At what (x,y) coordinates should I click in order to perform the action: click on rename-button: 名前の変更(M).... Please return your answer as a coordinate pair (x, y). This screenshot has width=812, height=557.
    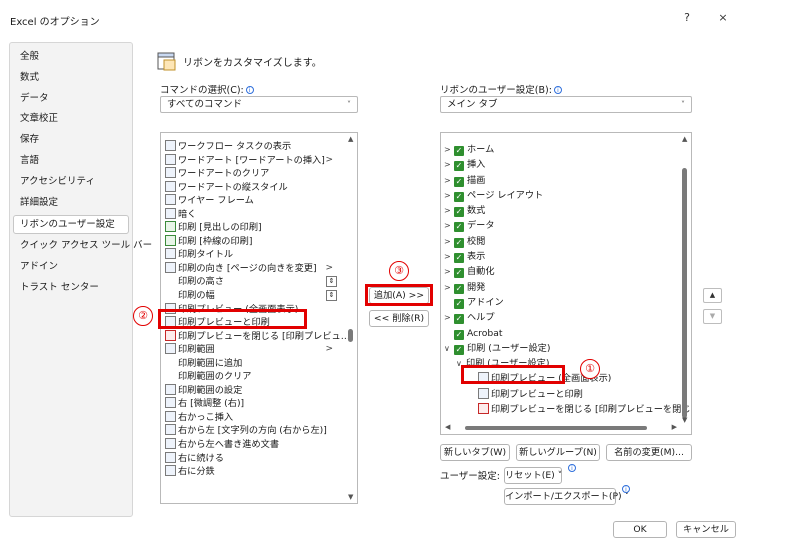
    Looking at the image, I should click on (649, 452).